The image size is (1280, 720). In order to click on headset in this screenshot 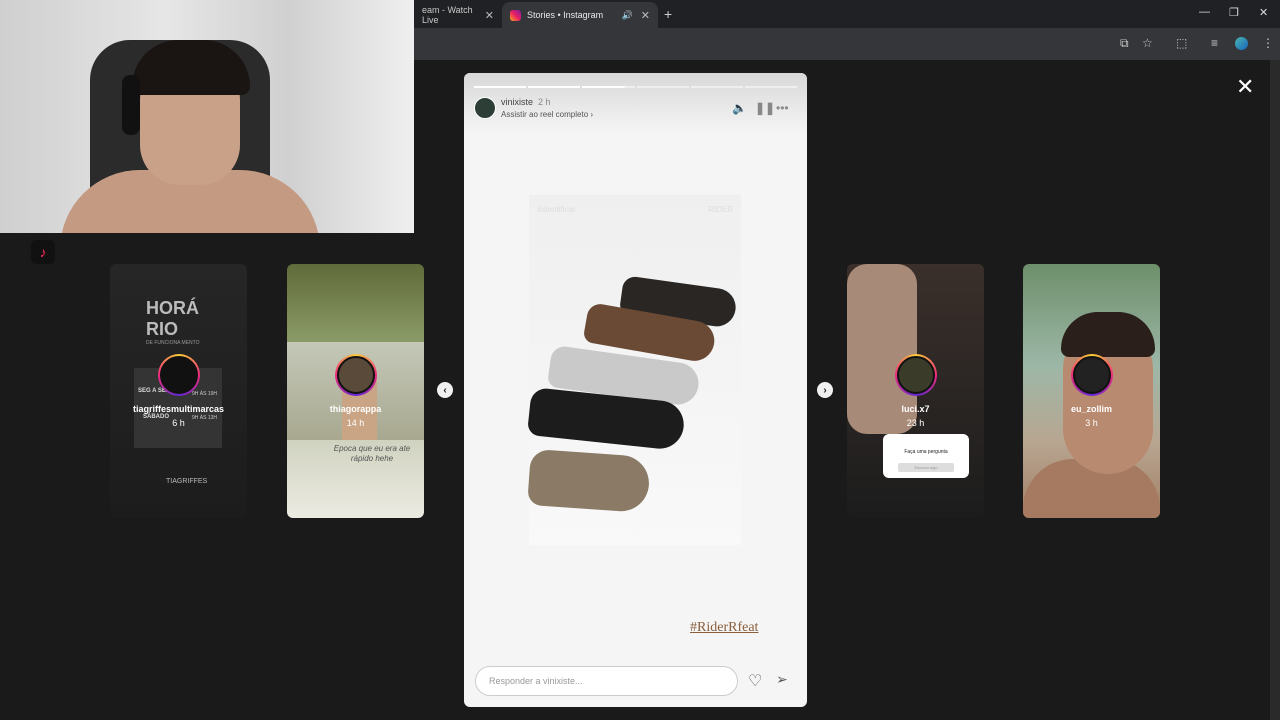, I will do `click(131, 105)`.